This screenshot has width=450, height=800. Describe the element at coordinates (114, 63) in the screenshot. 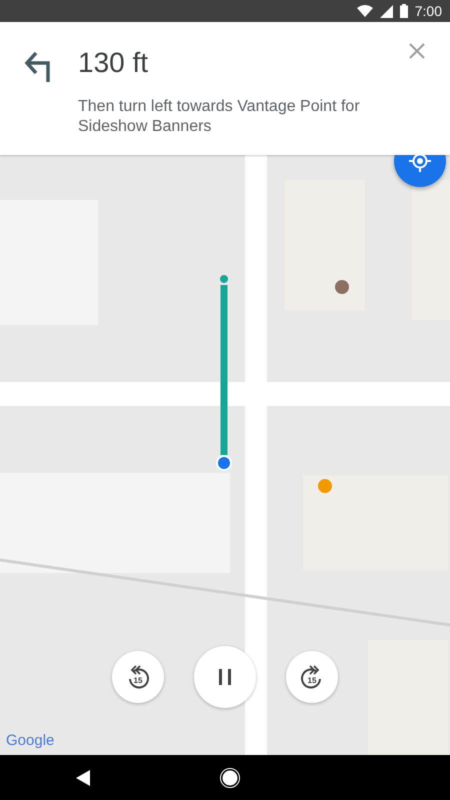

I see `distance-text: 130 ft` at that location.